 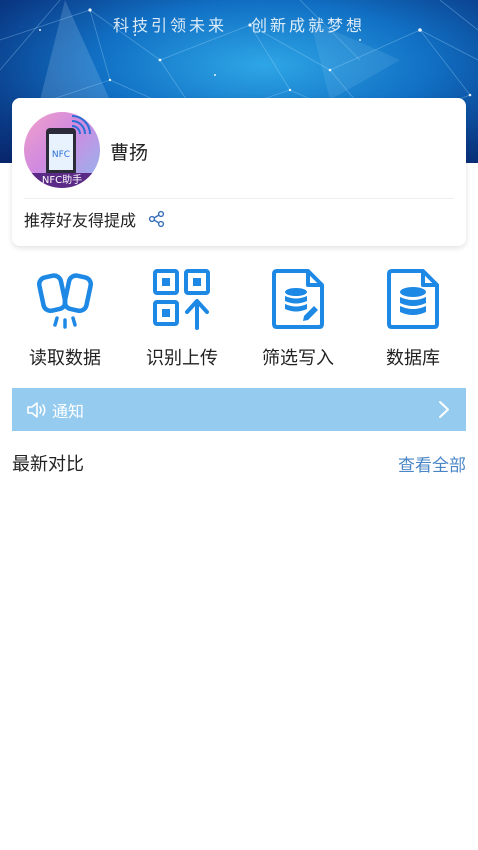 I want to click on action-label: 识别上传, so click(x=182, y=358).